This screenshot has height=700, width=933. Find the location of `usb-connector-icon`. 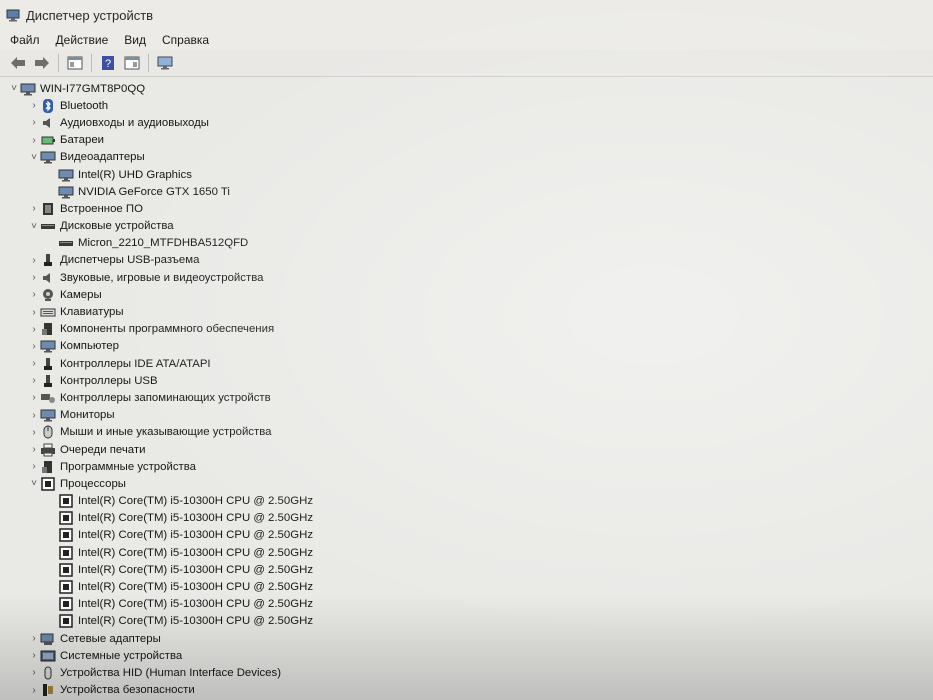

usb-connector-icon is located at coordinates (48, 260).